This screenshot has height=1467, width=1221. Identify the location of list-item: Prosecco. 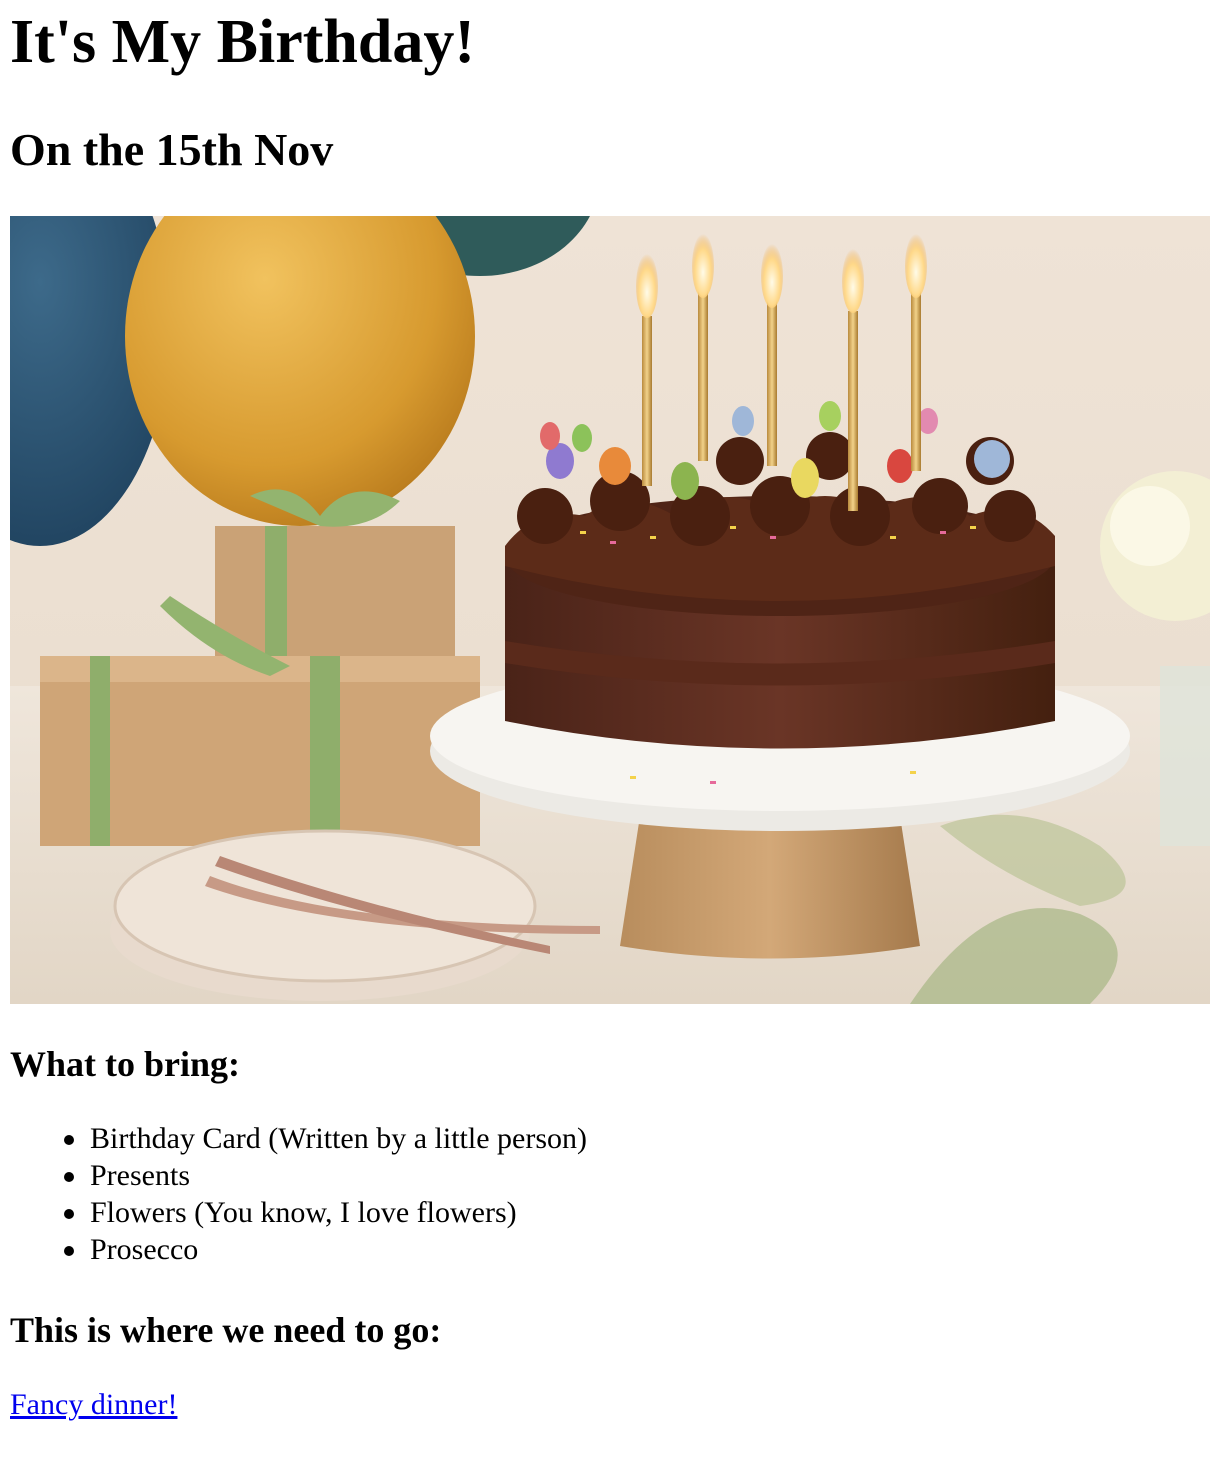
(325, 1249).